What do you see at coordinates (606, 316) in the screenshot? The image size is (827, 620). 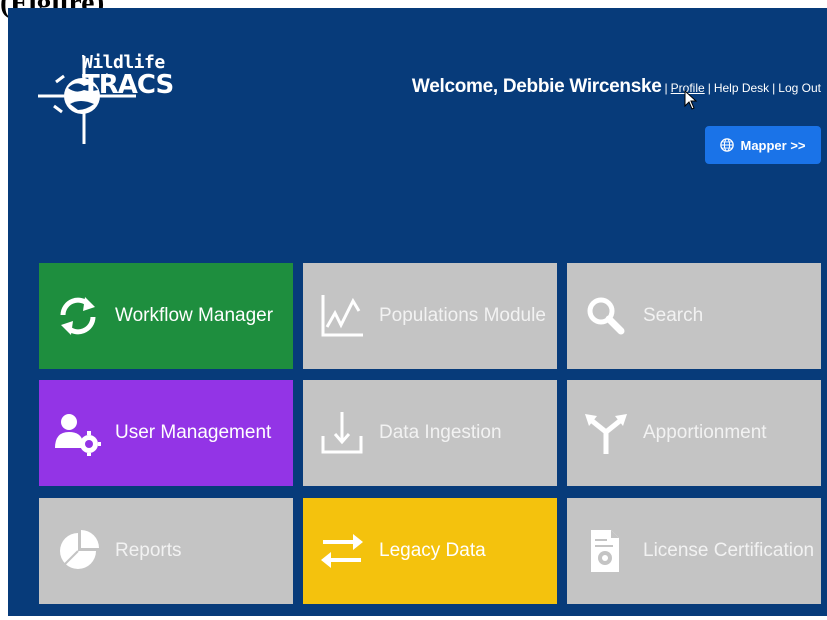 I see `search-icon` at bounding box center [606, 316].